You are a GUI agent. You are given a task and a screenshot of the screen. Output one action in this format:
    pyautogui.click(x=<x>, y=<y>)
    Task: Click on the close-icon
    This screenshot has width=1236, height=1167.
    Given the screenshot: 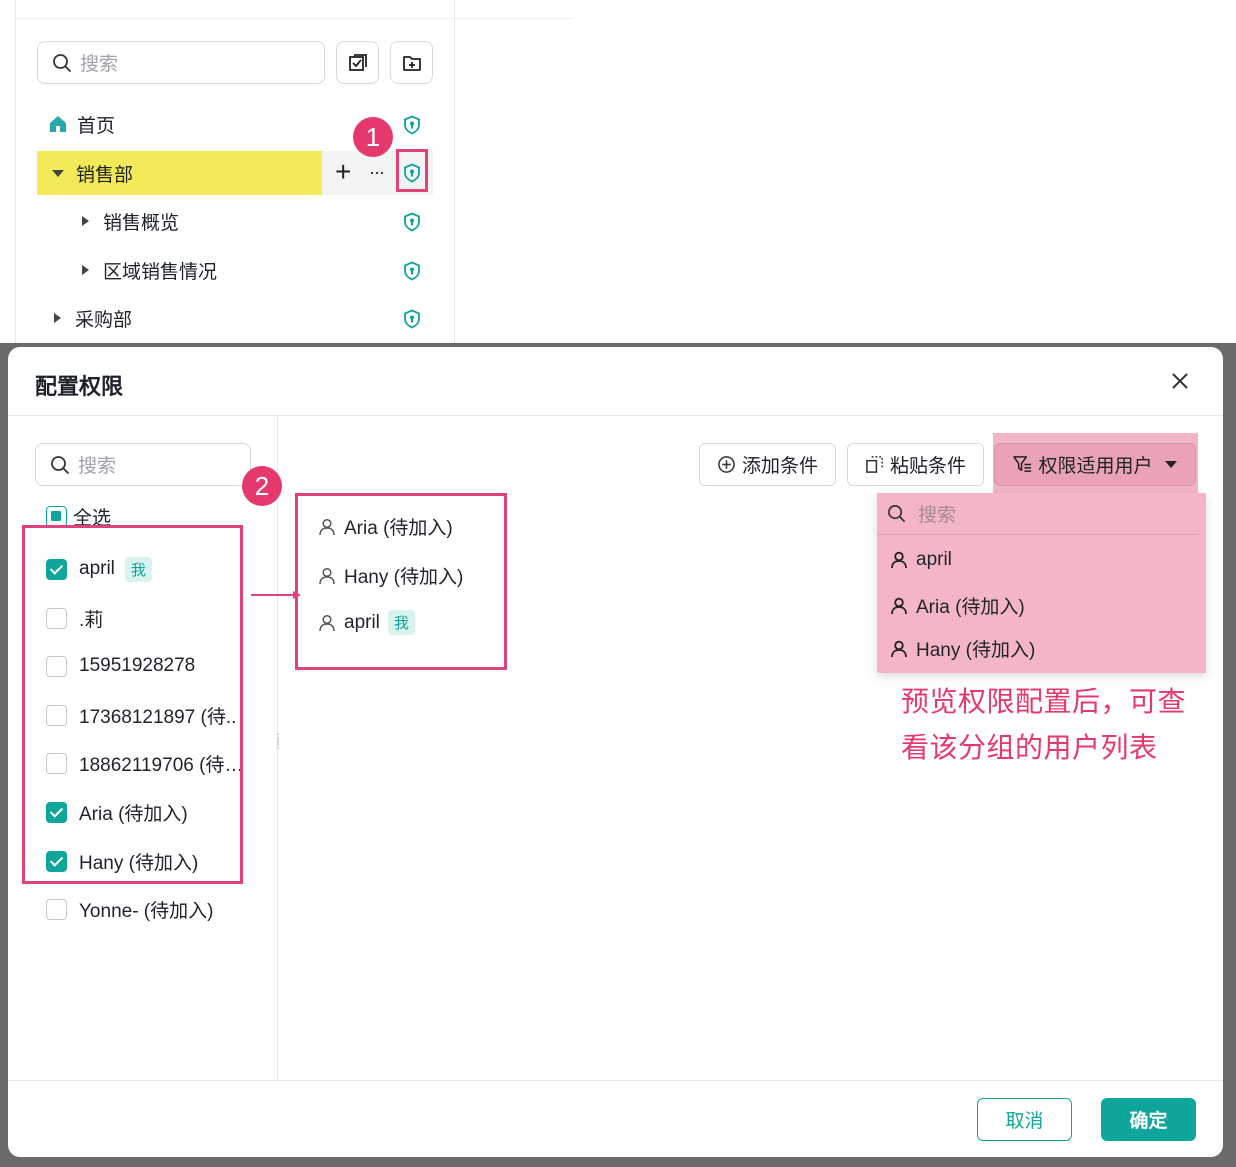 What is the action you would take?
    pyautogui.click(x=1180, y=381)
    